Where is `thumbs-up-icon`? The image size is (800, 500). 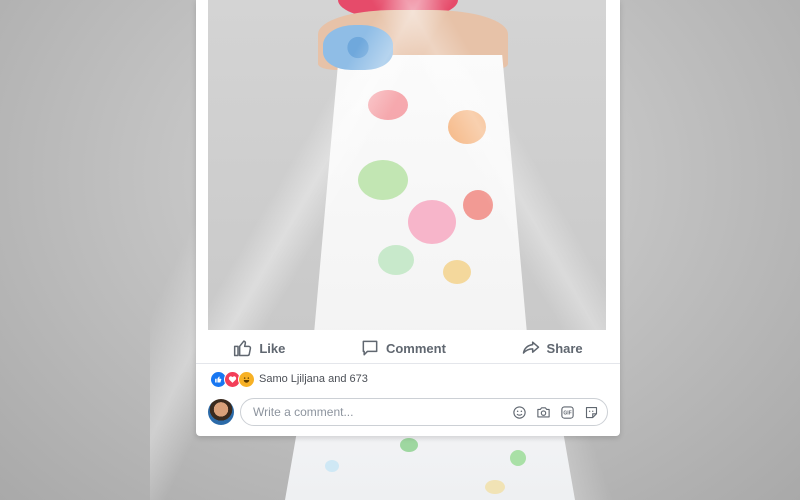 thumbs-up-icon is located at coordinates (243, 348).